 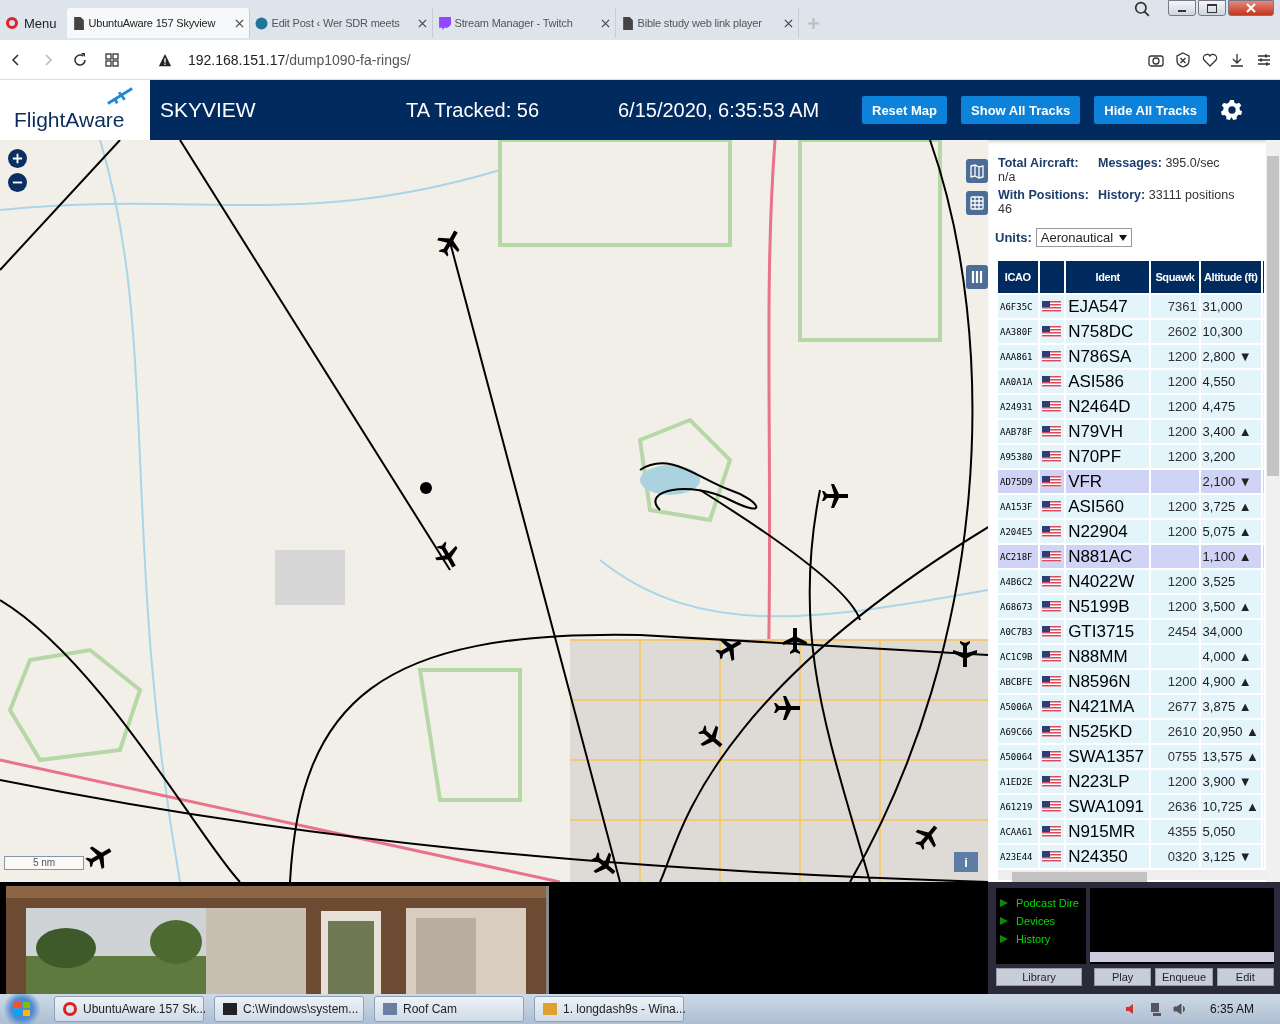 What do you see at coordinates (1142, 9) in the screenshot?
I see `search-icon` at bounding box center [1142, 9].